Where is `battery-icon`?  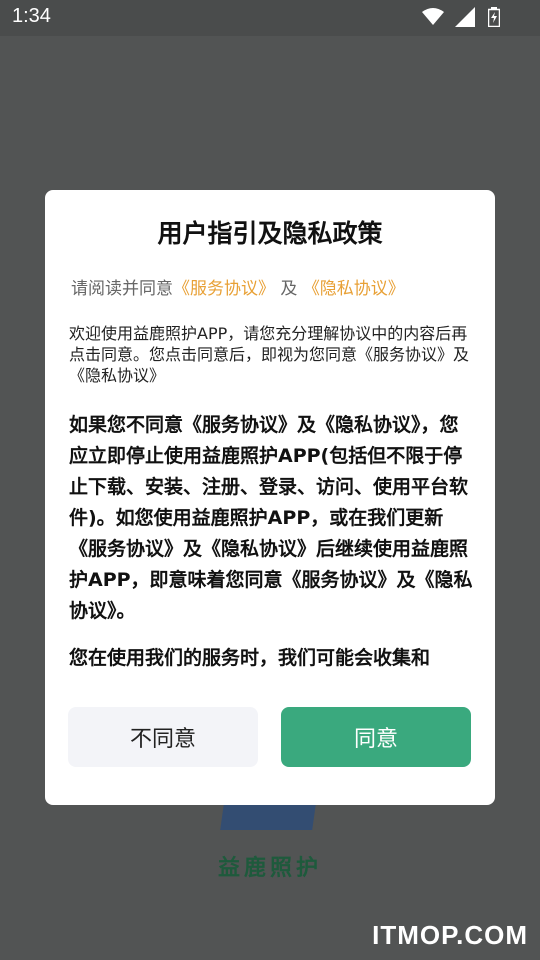
battery-icon is located at coordinates (494, 19).